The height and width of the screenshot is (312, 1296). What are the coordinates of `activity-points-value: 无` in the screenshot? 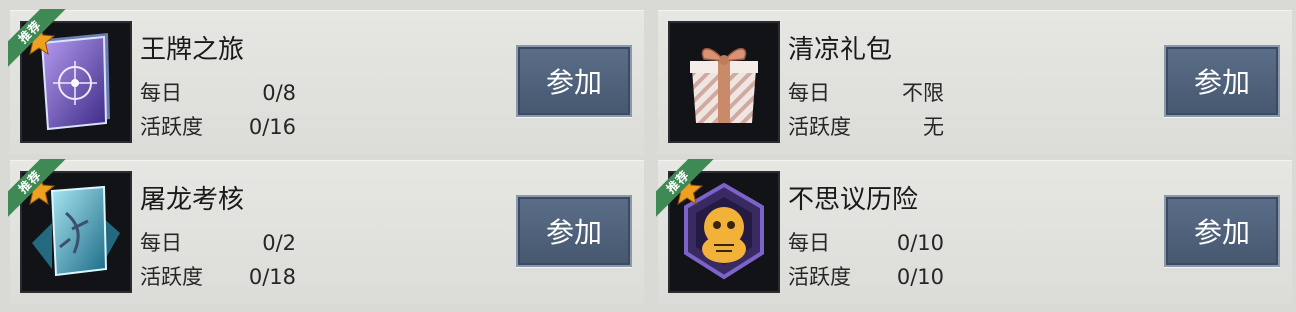 It's located at (933, 127).